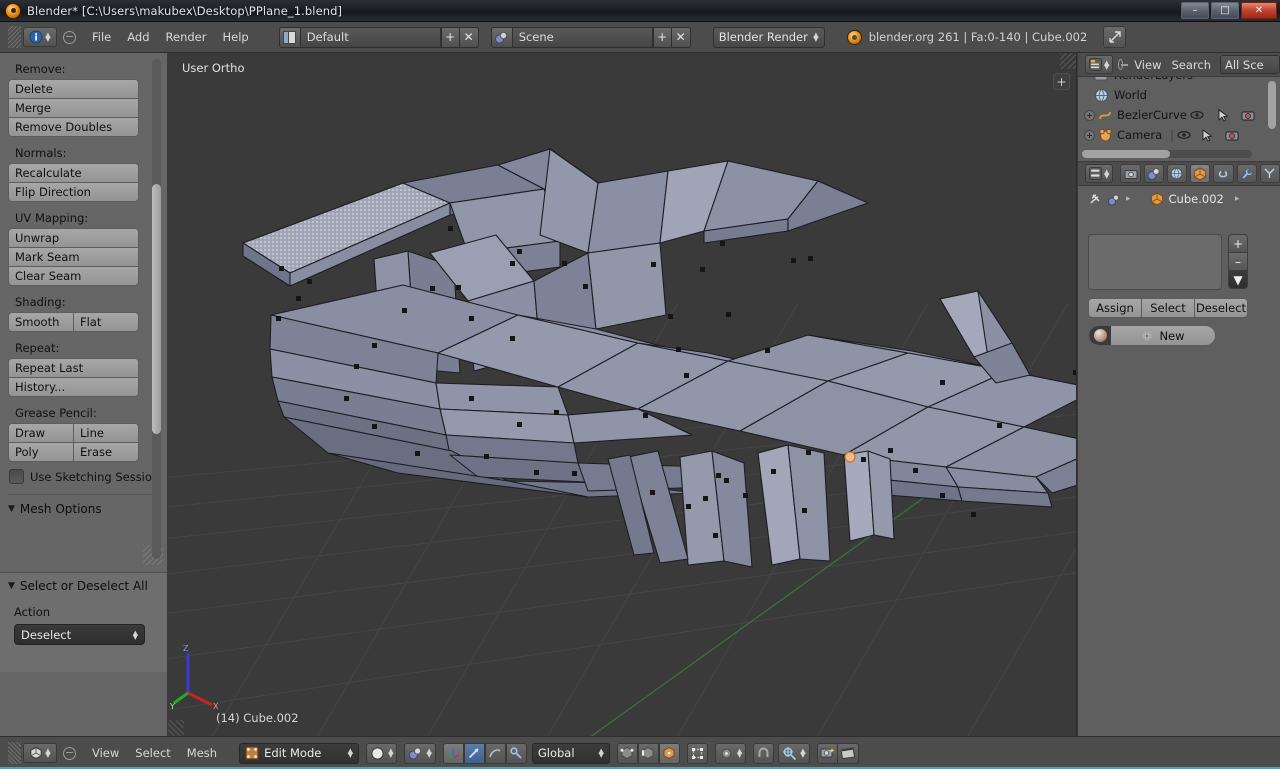 The width and height of the screenshot is (1280, 769). Describe the element at coordinates (1099, 173) in the screenshot. I see `properties-editor-type-selector: ▲ ▼` at that location.